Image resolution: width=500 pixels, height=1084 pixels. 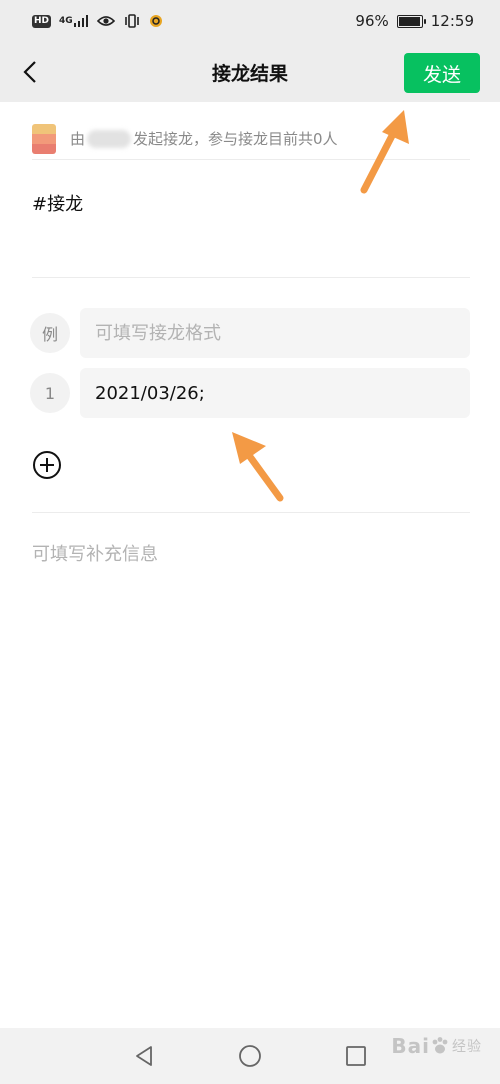 What do you see at coordinates (275, 393) in the screenshot?
I see `entry-input` at bounding box center [275, 393].